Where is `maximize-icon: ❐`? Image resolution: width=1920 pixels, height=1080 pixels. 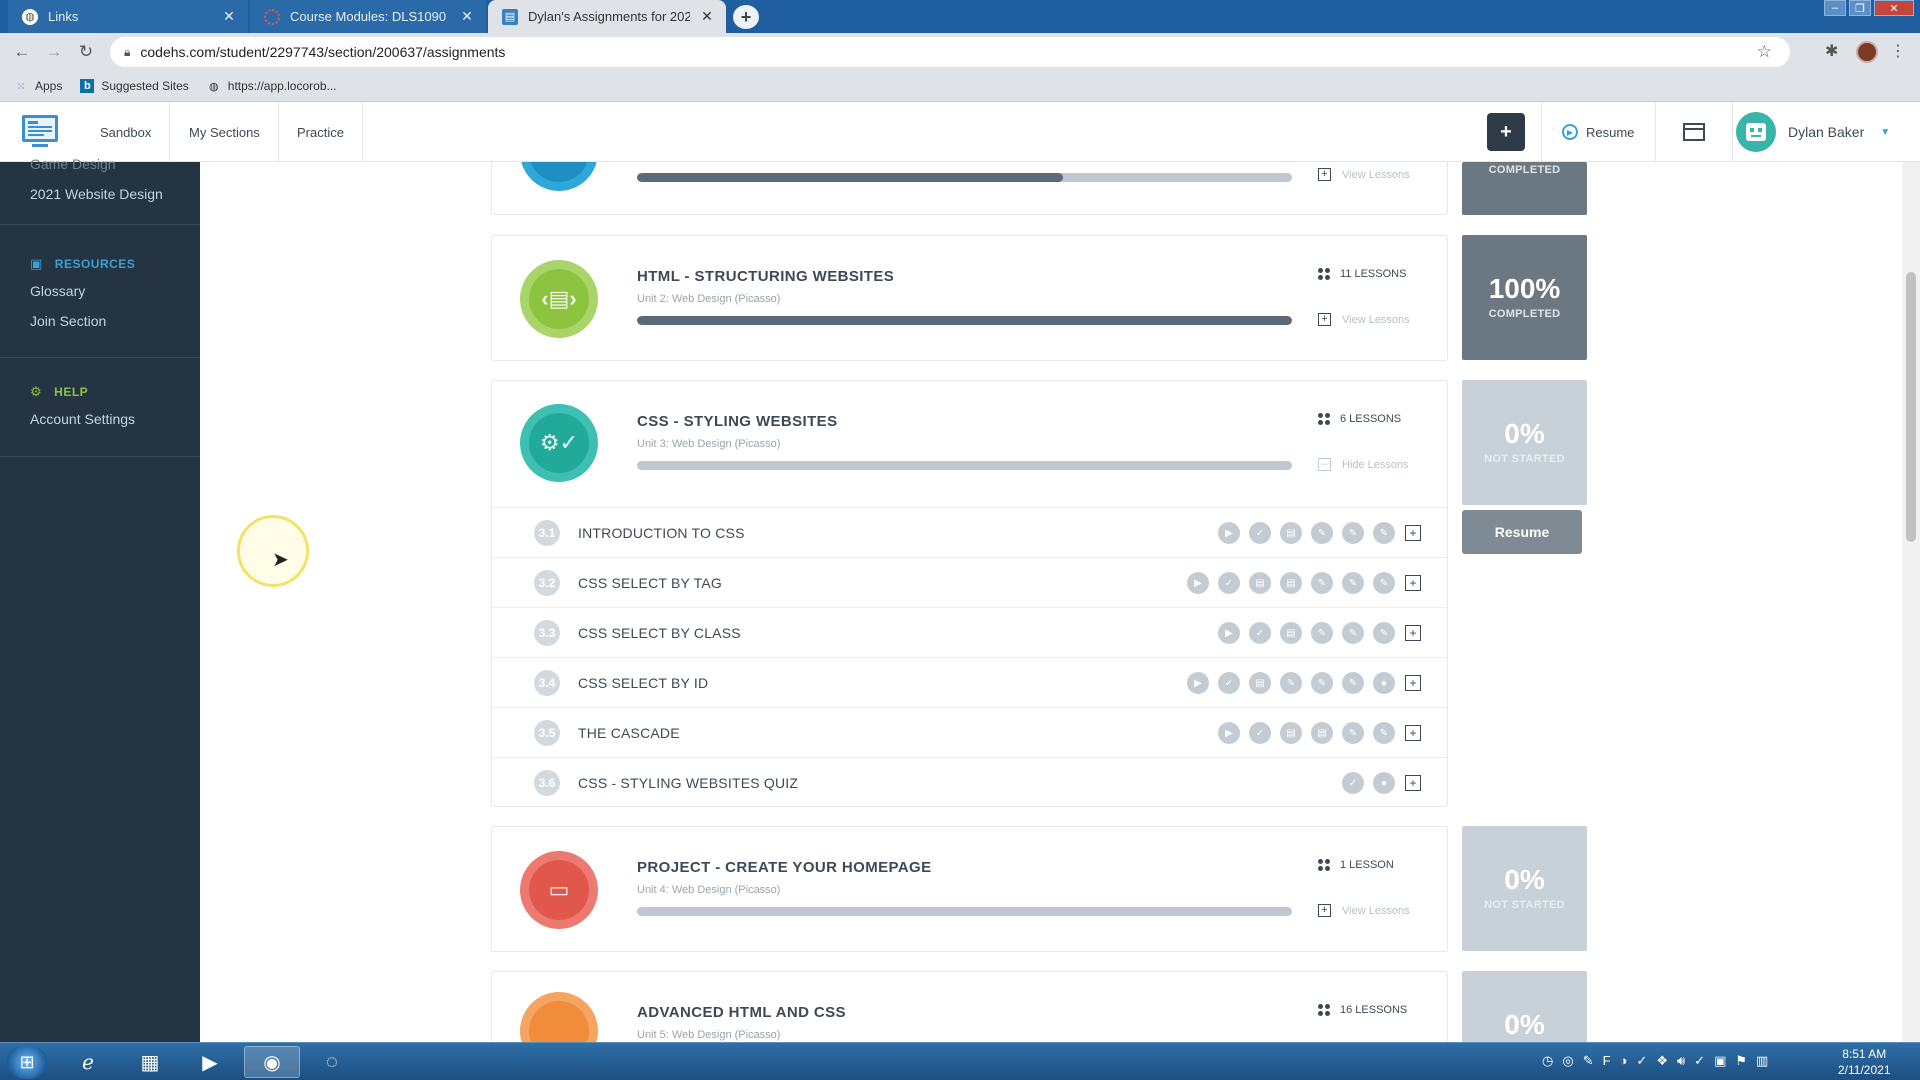
maximize-icon: ❐ is located at coordinates (1860, 8).